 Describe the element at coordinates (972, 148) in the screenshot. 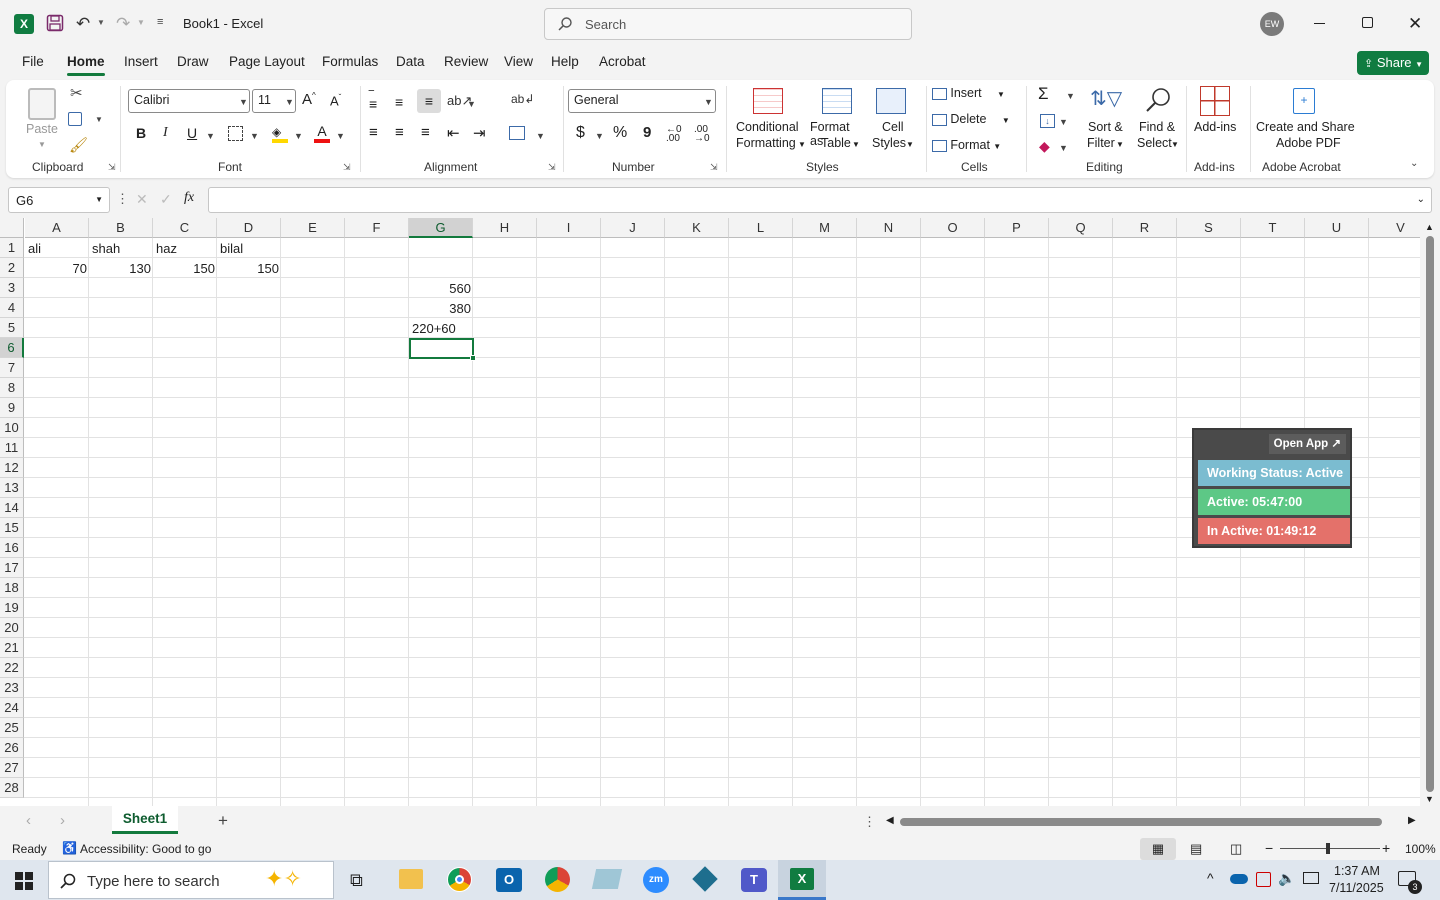

I see `format-cells-button: Format ▼` at that location.